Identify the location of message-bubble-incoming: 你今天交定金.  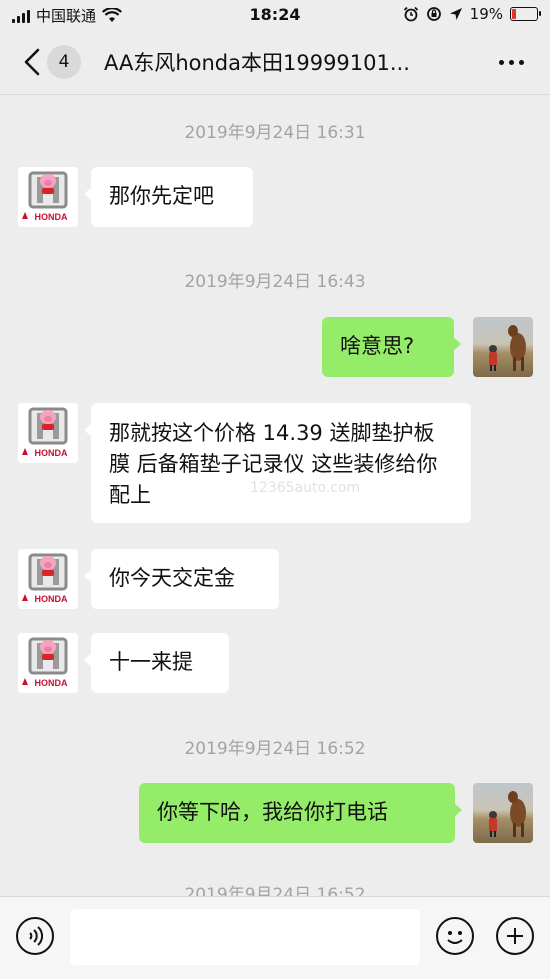
(181, 579).